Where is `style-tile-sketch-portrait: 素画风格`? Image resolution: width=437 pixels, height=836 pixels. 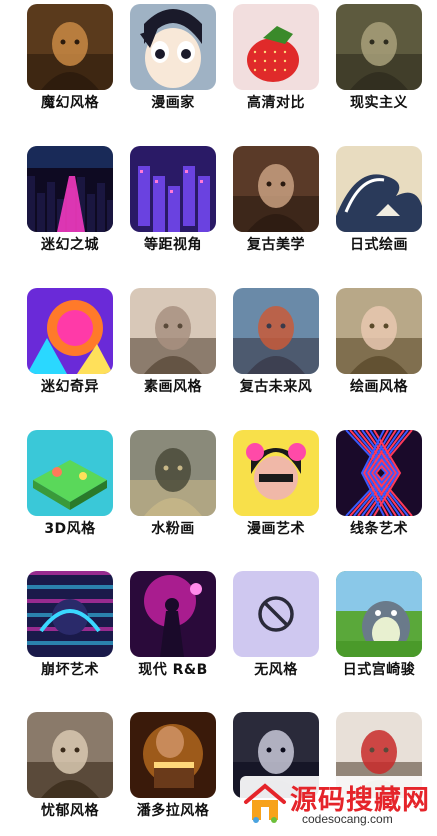
style-tile-sketch-portrait: 素画风格 is located at coordinates (173, 350).